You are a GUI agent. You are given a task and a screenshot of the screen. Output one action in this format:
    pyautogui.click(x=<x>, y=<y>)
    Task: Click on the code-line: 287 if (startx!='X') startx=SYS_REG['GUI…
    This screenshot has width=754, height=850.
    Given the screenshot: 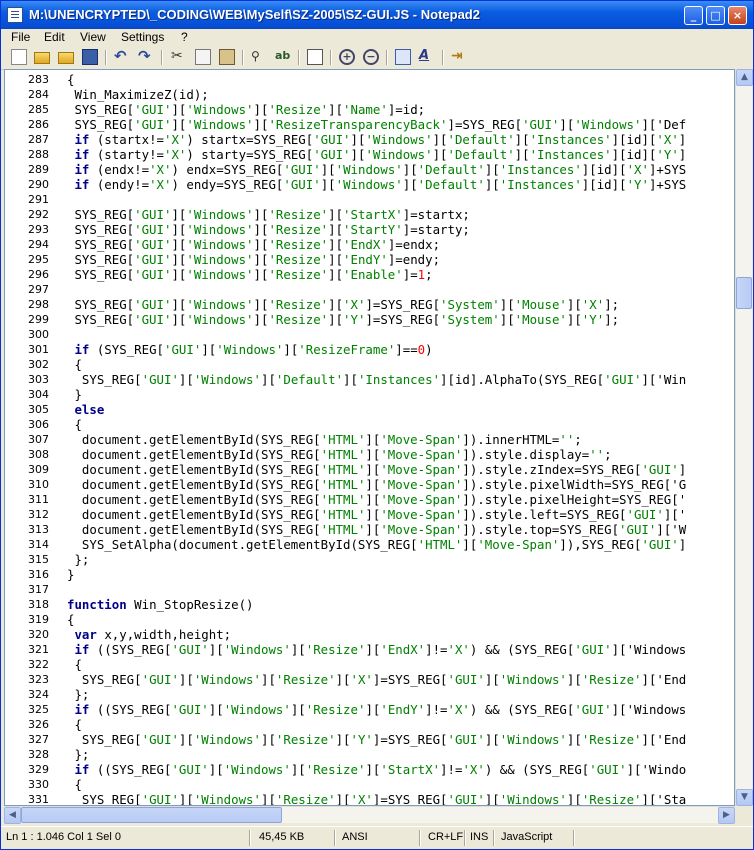 What is the action you would take?
    pyautogui.click(x=369, y=139)
    